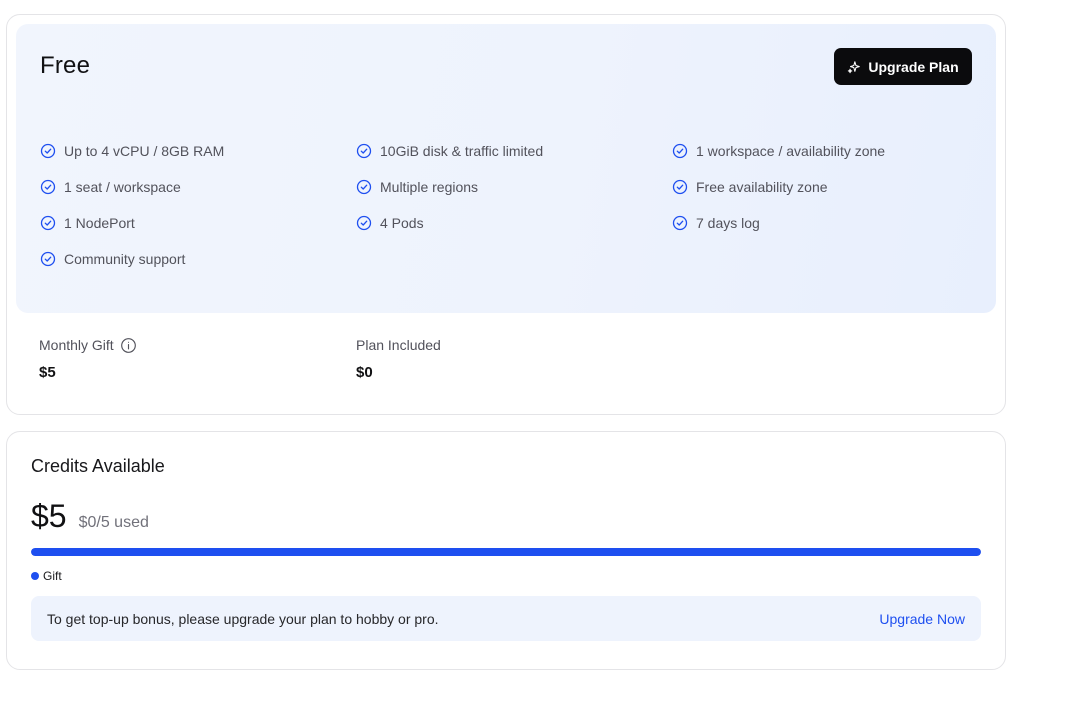 The height and width of the screenshot is (701, 1086). Describe the element at coordinates (514, 187) in the screenshot. I see `feature-item: Multiple regions` at that location.